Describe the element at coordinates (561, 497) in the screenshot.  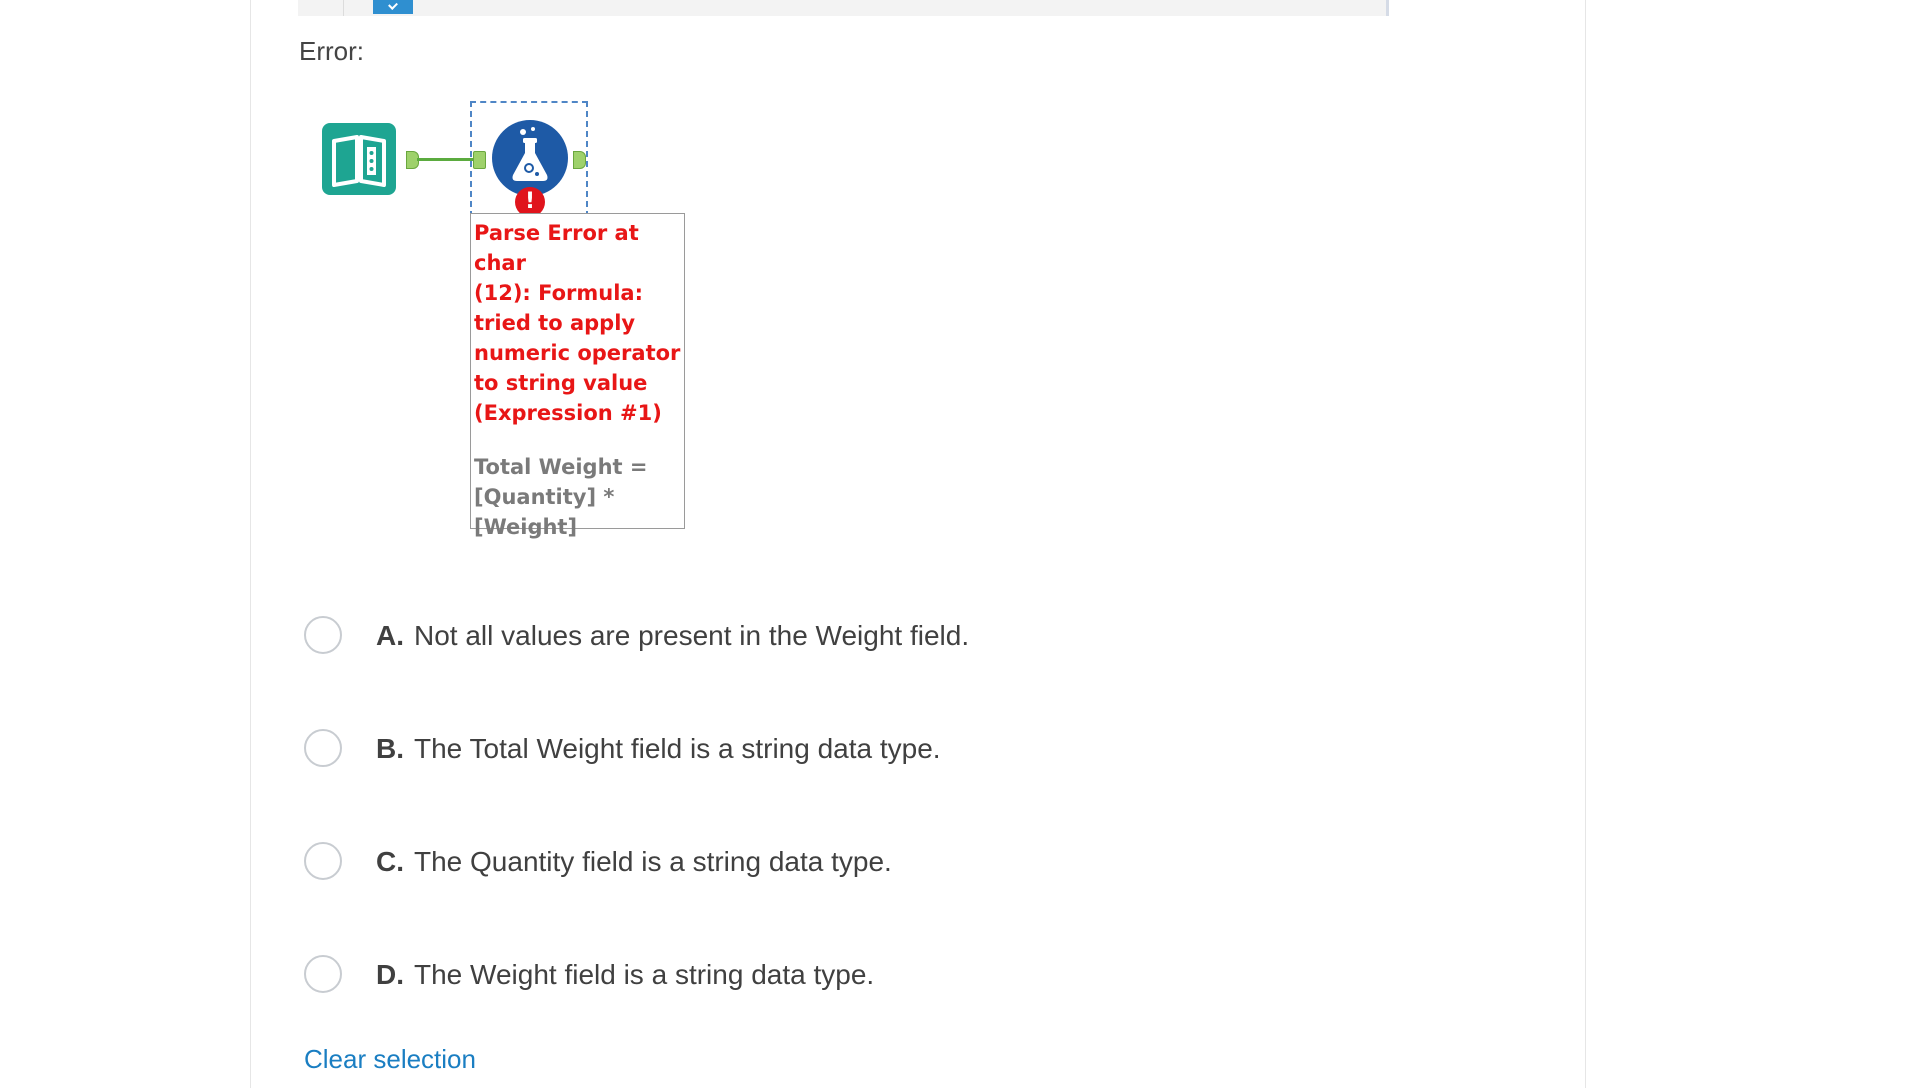
I see `formula-expression: Total Weight = [Quantity] * [Weight]` at that location.